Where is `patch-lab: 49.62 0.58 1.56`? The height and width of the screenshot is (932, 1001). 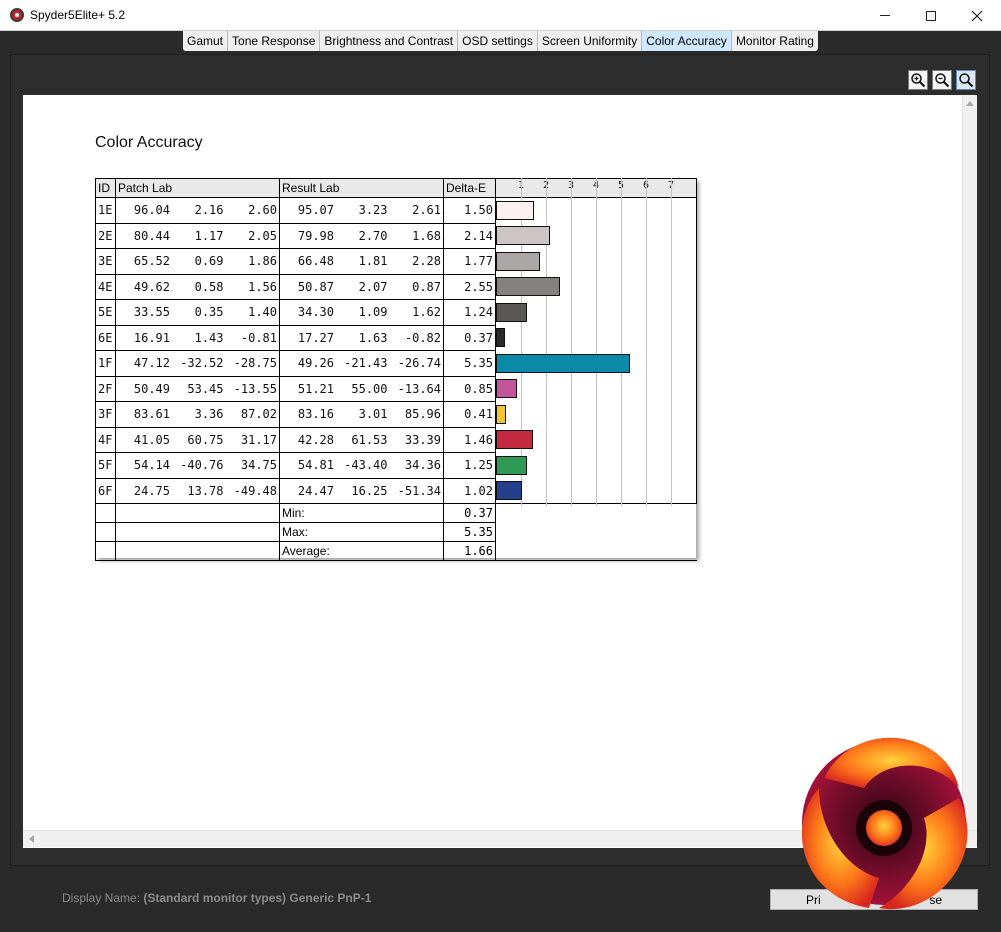
patch-lab: 49.62 0.58 1.56 is located at coordinates (197, 286).